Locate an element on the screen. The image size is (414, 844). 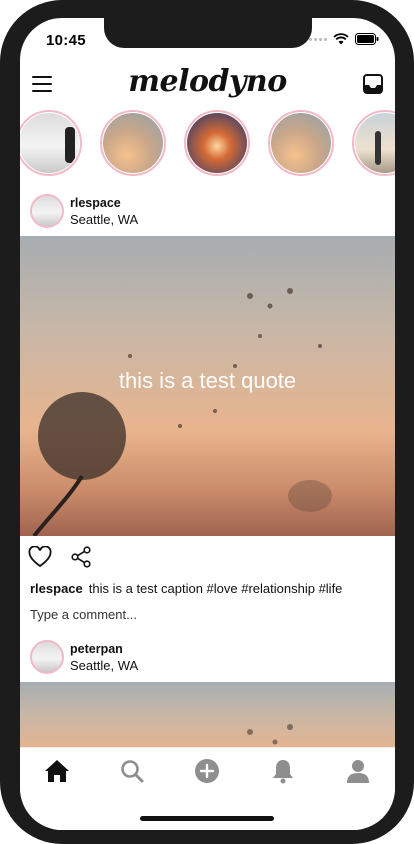
dandelion-illustration is located at coordinates (270, 734).